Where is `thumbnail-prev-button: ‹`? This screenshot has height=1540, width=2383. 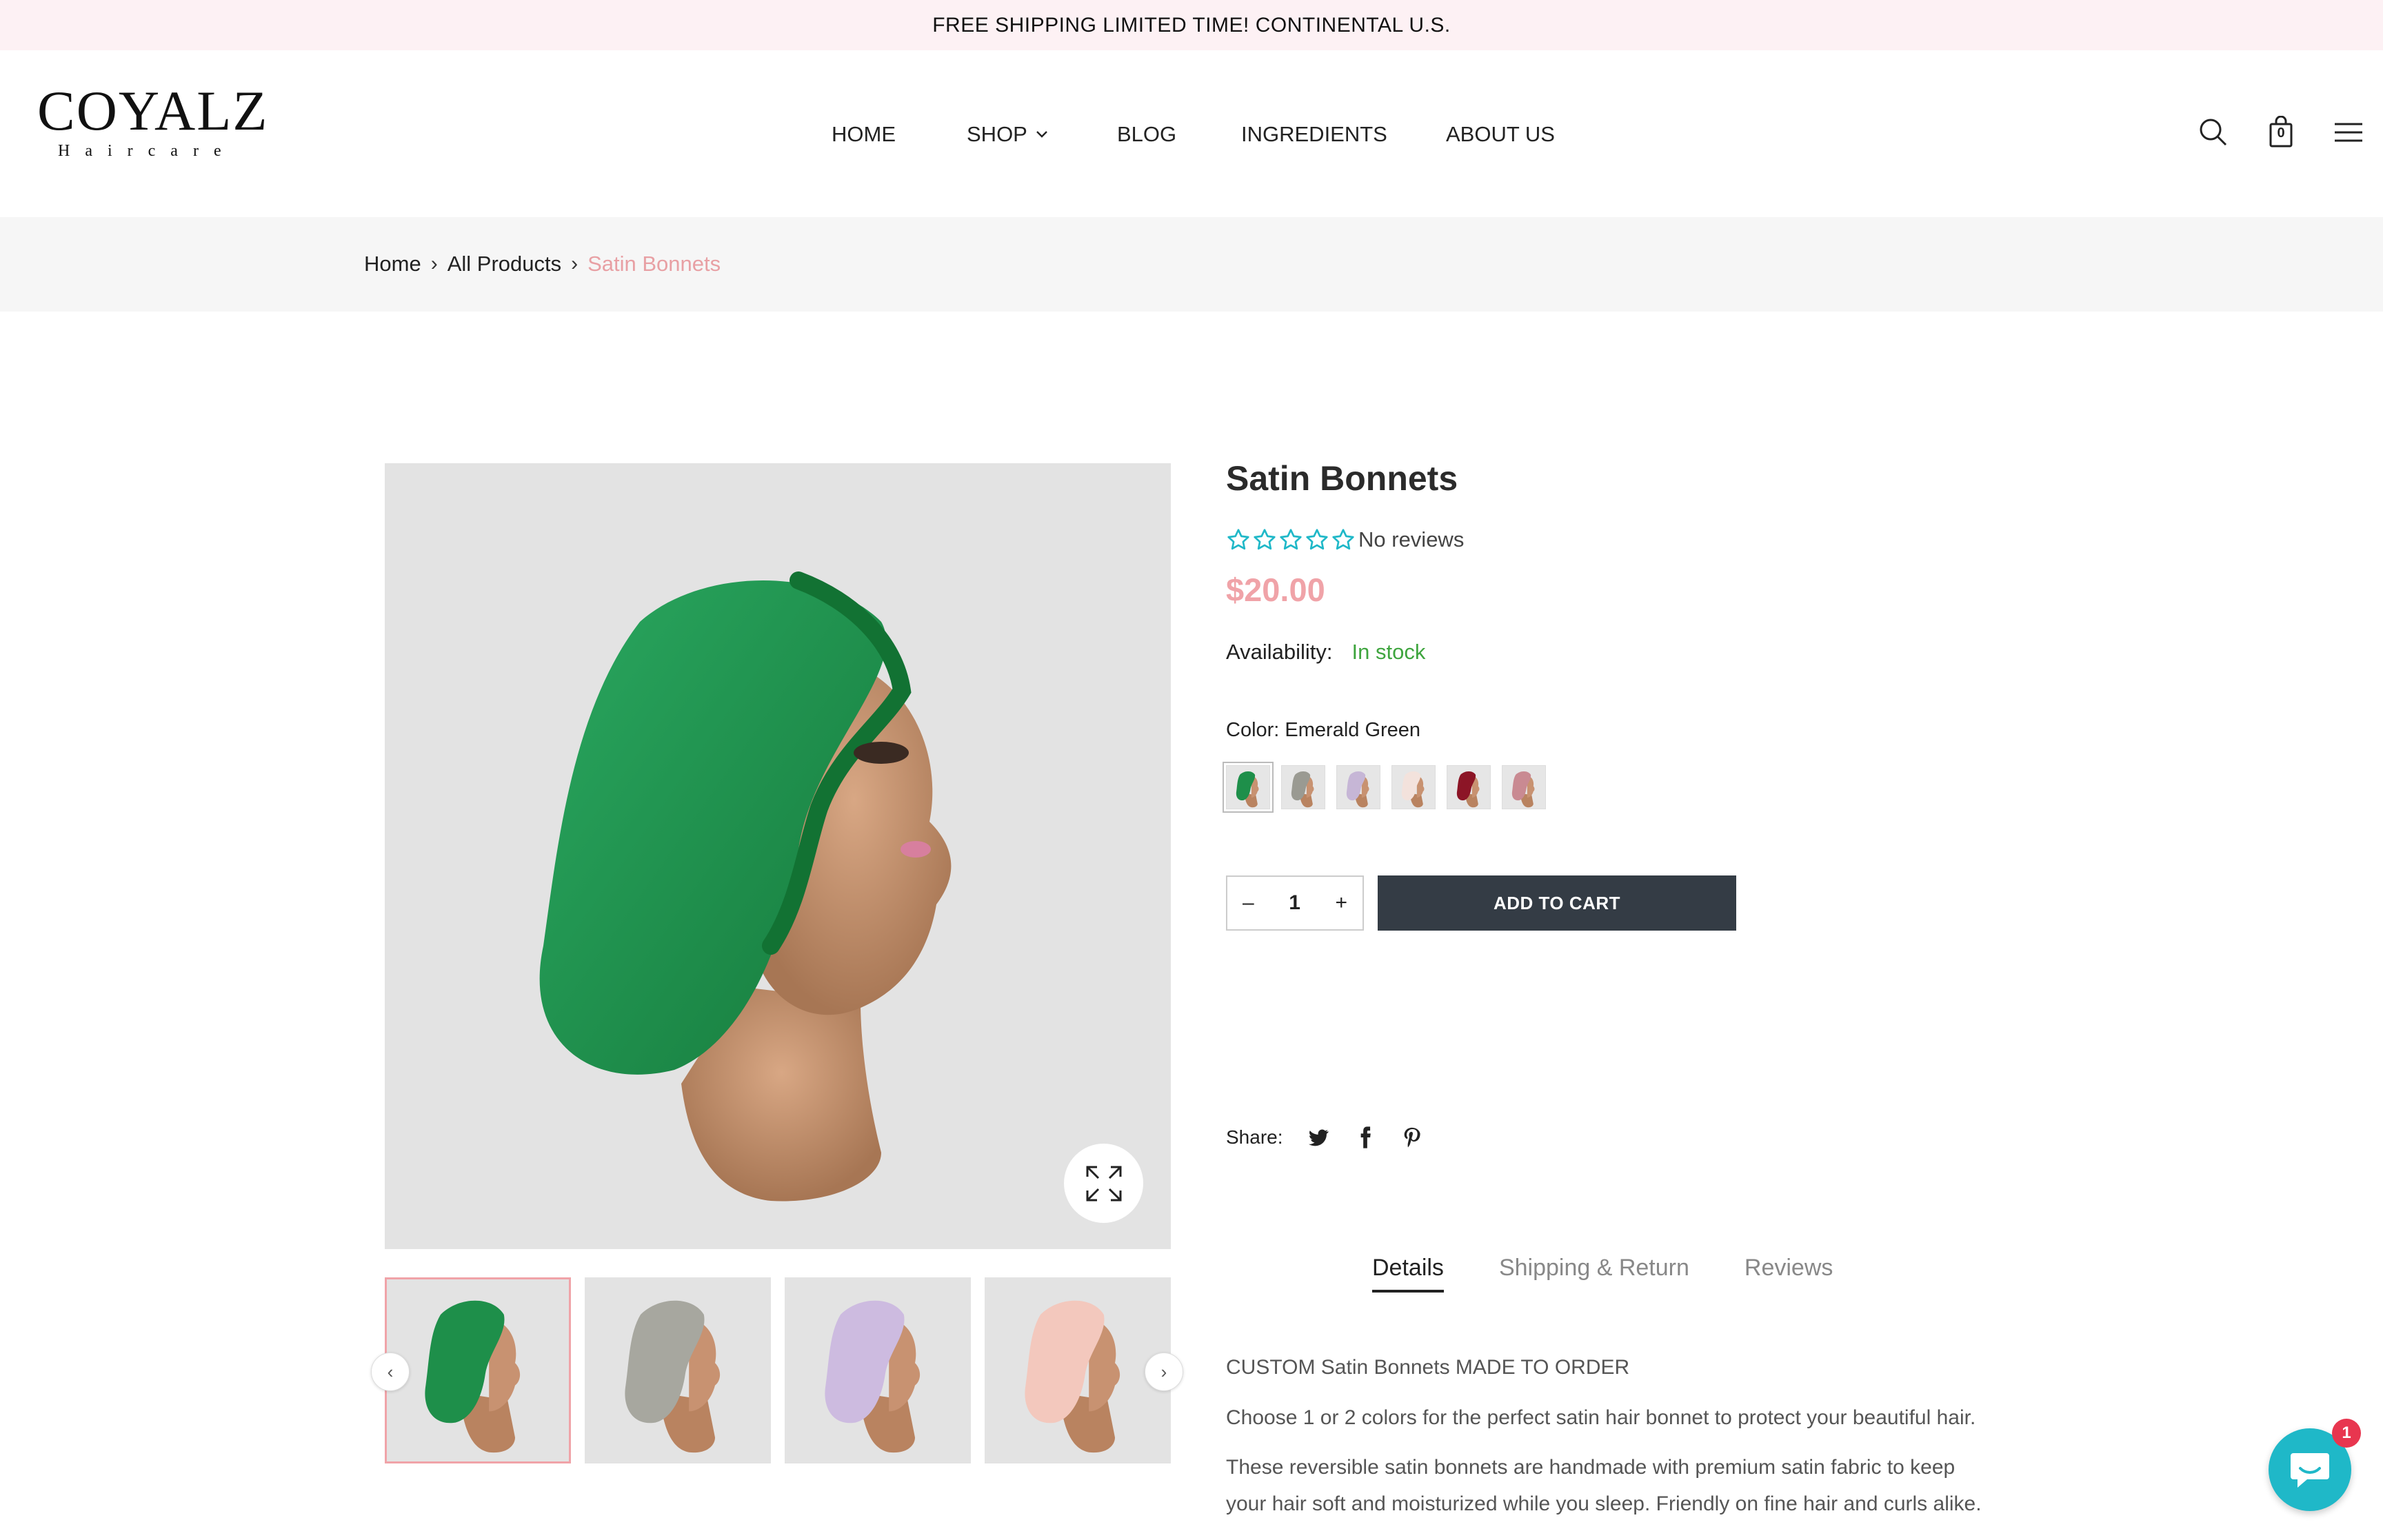
thumbnail-prev-button: ‹ is located at coordinates (390, 1372).